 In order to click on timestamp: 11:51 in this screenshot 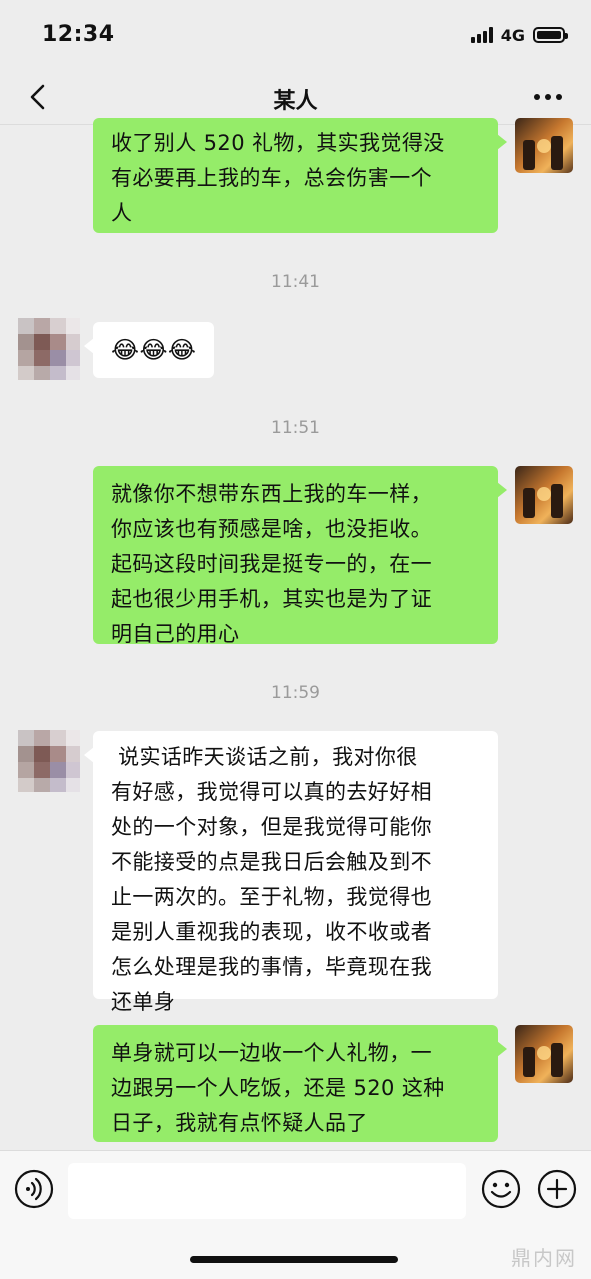, I will do `click(295, 428)`.